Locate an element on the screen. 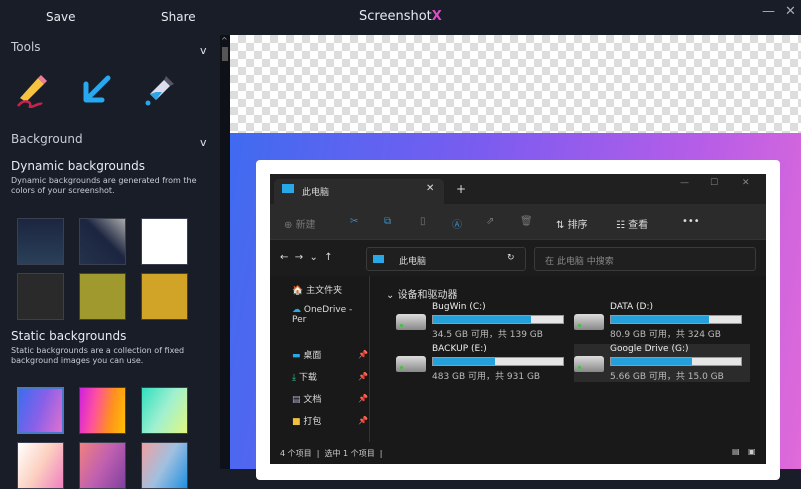 This screenshot has width=801, height=489. address-text: 此电脑 is located at coordinates (413, 262).